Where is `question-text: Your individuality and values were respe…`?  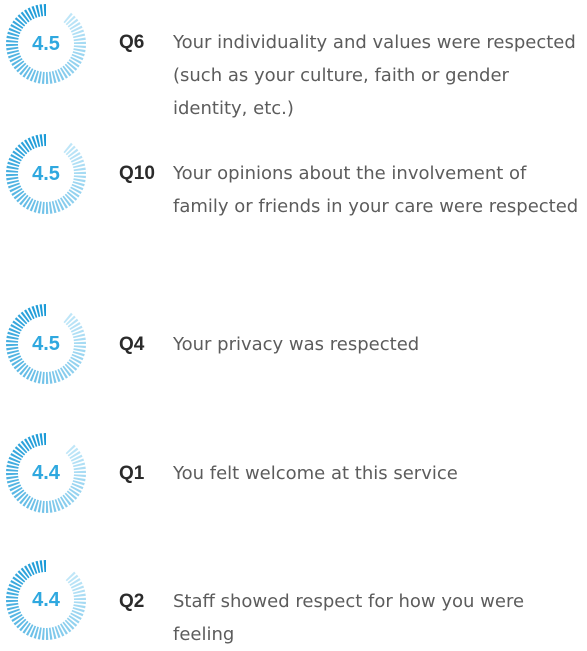 question-text: Your individuality and values were respe… is located at coordinates (374, 75).